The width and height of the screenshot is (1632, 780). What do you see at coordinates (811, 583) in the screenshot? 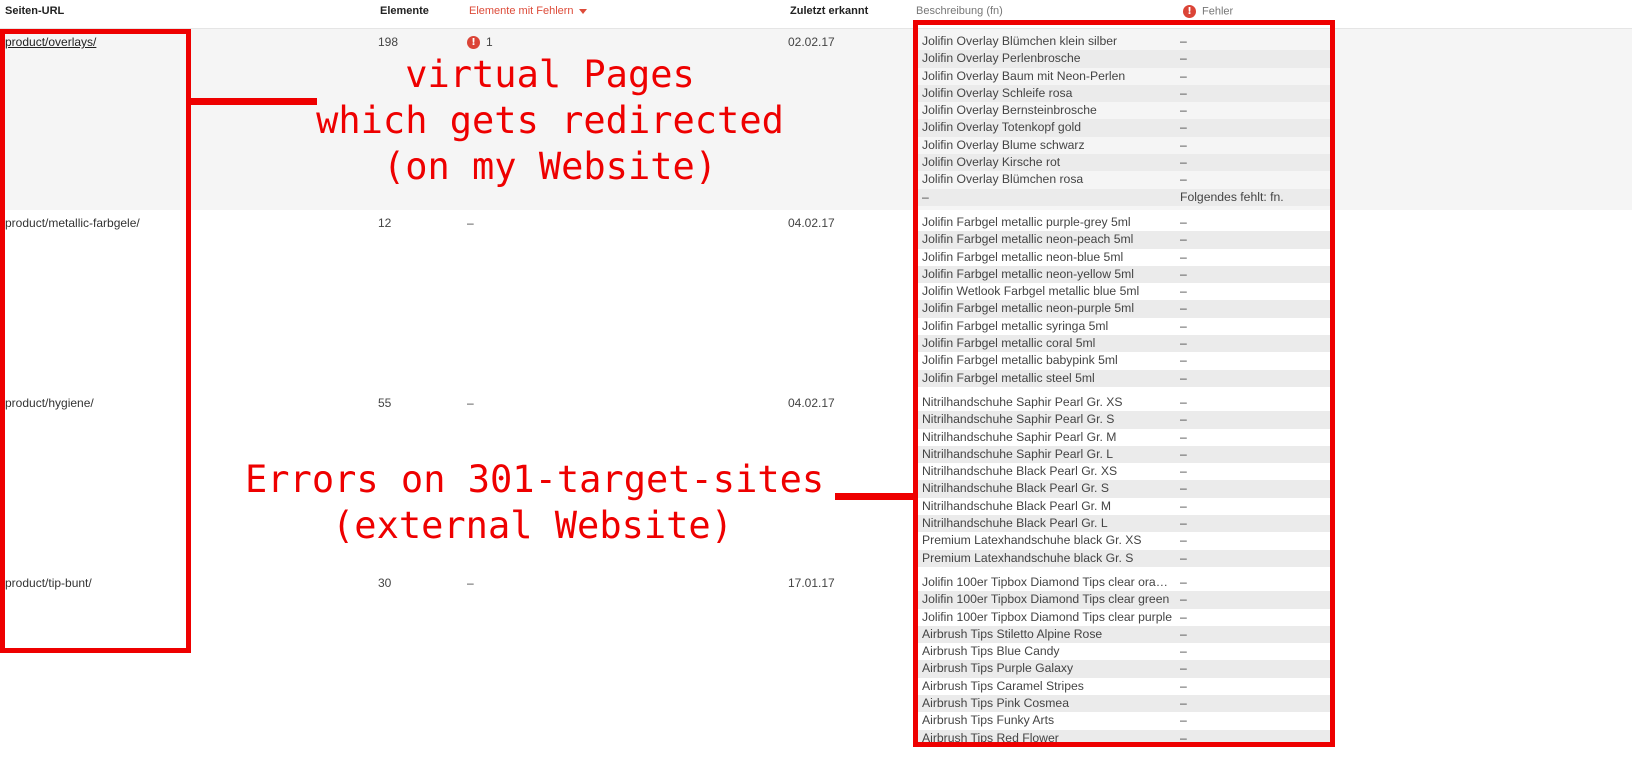
I see `last-detected-date: 17.01.17` at bounding box center [811, 583].